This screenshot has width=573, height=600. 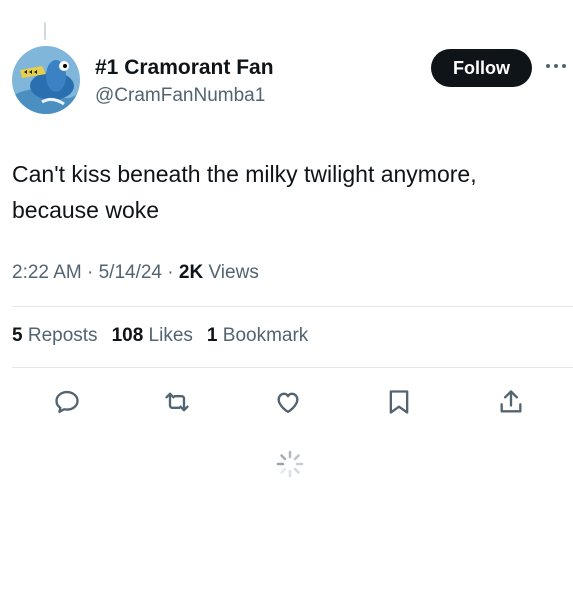 What do you see at coordinates (191, 272) in the screenshot?
I see `views-count: 2K` at bounding box center [191, 272].